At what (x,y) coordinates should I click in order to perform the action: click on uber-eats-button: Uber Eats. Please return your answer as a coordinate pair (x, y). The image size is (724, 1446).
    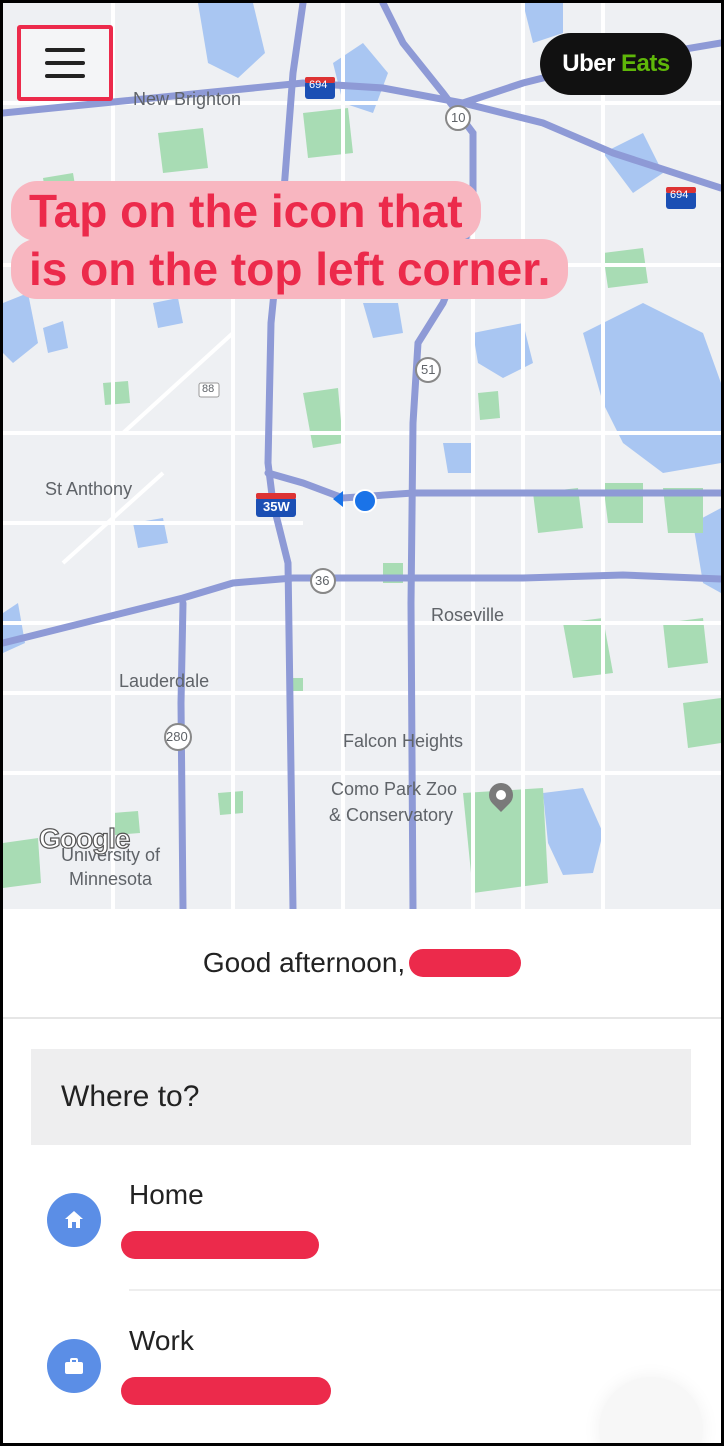
    Looking at the image, I should click on (616, 64).